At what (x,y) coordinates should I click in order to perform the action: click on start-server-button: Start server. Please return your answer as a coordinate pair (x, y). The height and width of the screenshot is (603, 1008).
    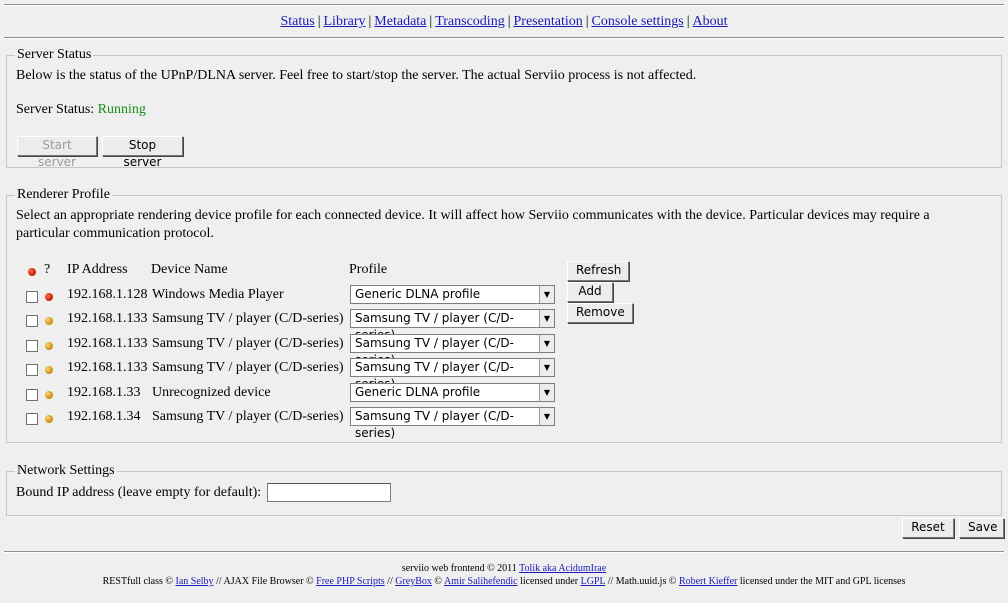
    Looking at the image, I should click on (57, 152).